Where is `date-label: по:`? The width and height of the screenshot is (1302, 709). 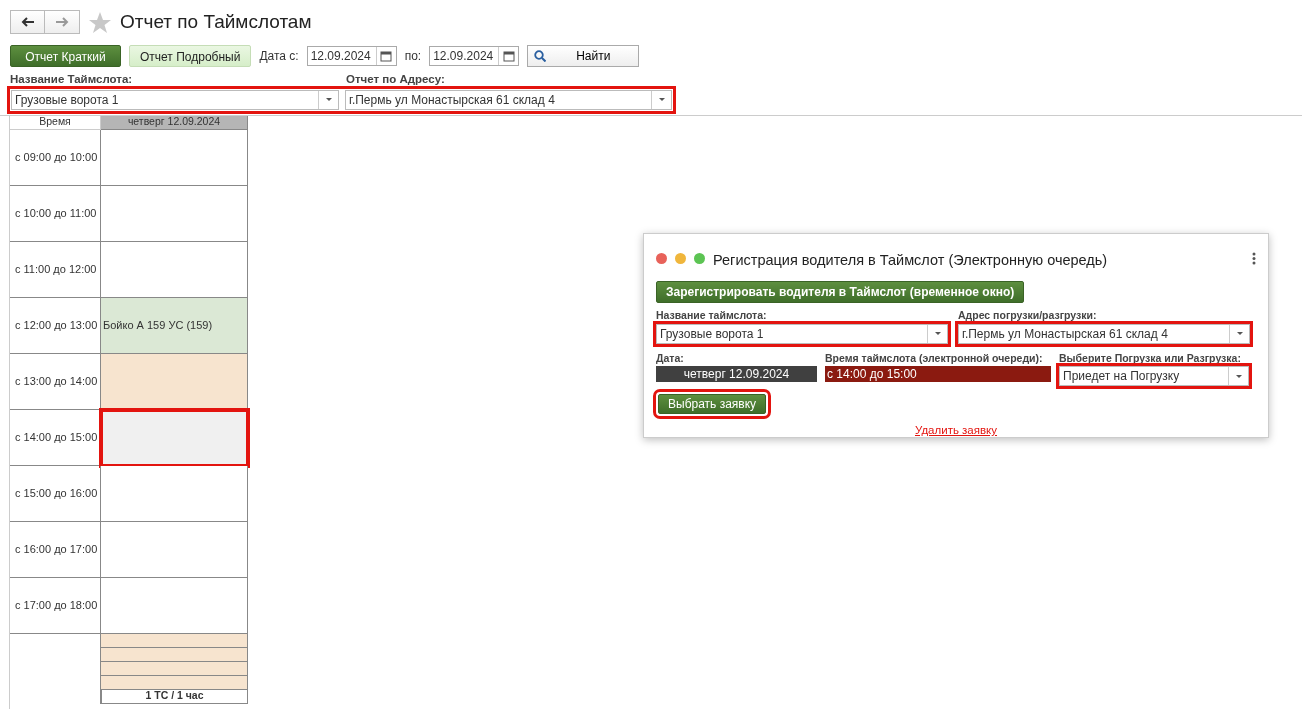 date-label: по: is located at coordinates (413, 56).